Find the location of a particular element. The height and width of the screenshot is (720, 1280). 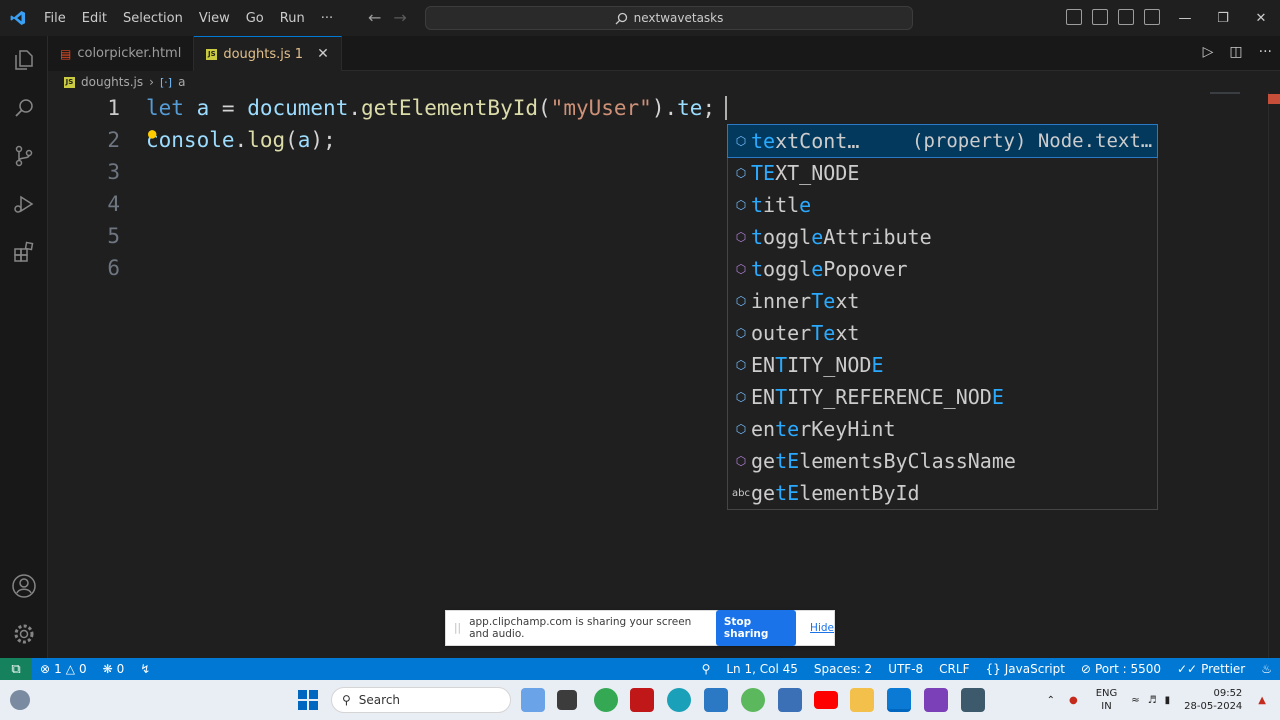

menu-run: Run is located at coordinates (292, 18).